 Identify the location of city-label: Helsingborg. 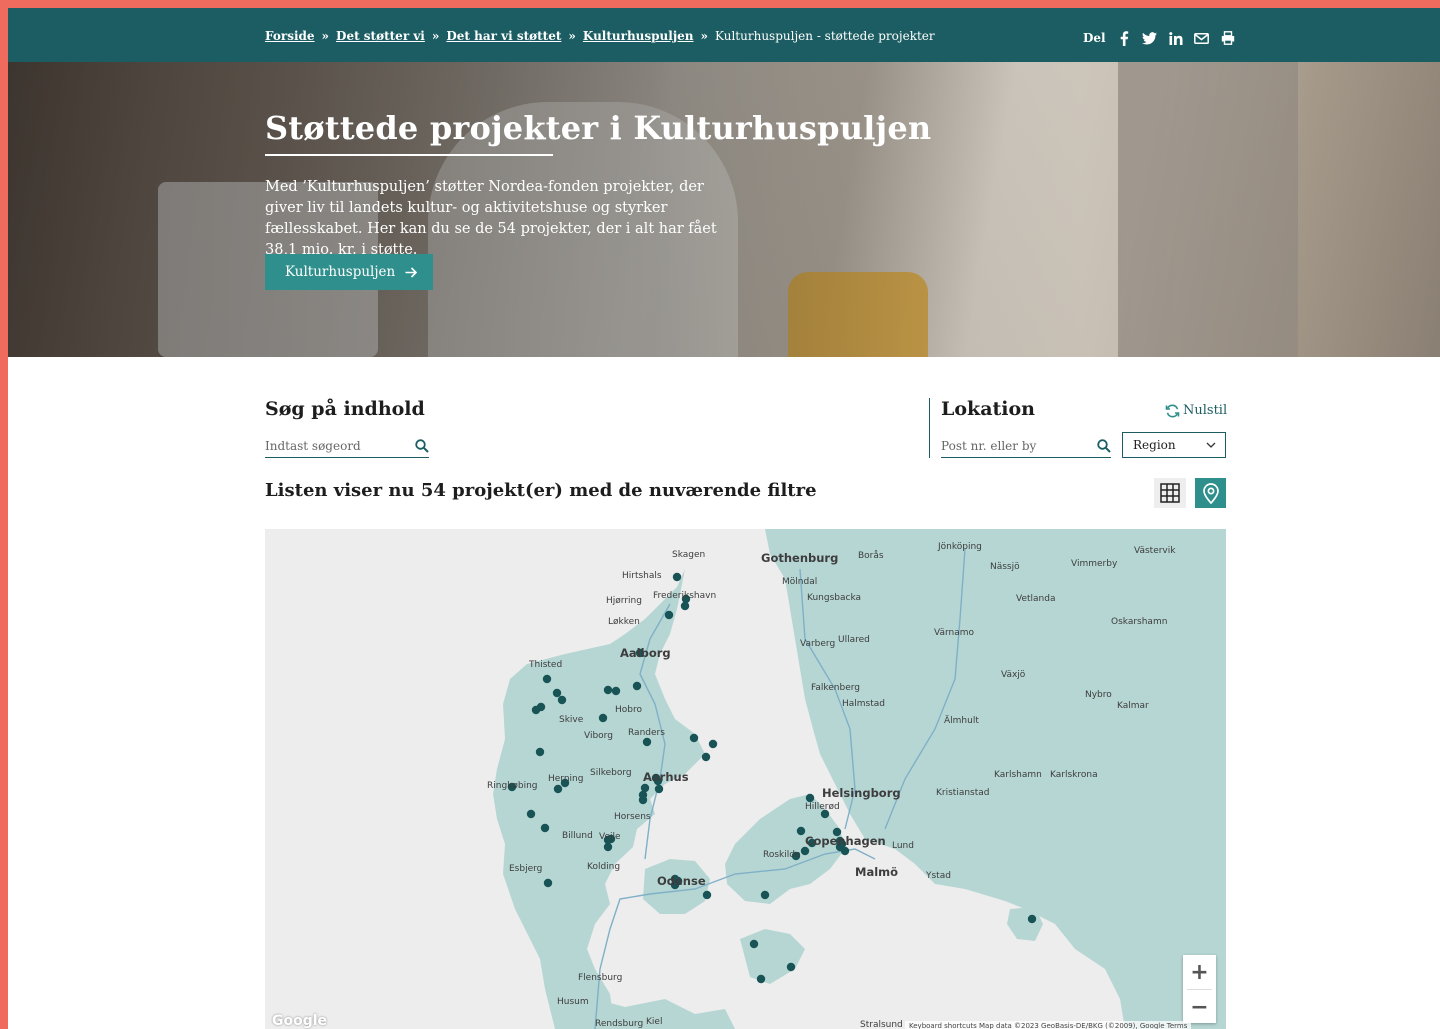
(861, 793).